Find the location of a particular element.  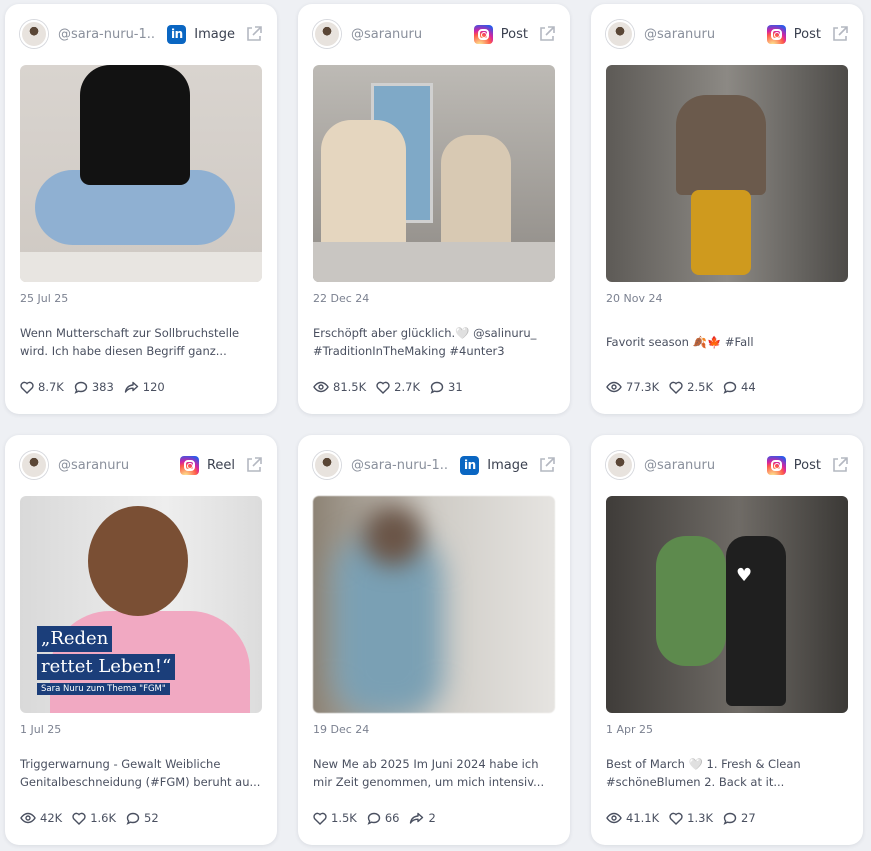

post-stats: 41.1K 1.3K 27 is located at coordinates (686, 818).